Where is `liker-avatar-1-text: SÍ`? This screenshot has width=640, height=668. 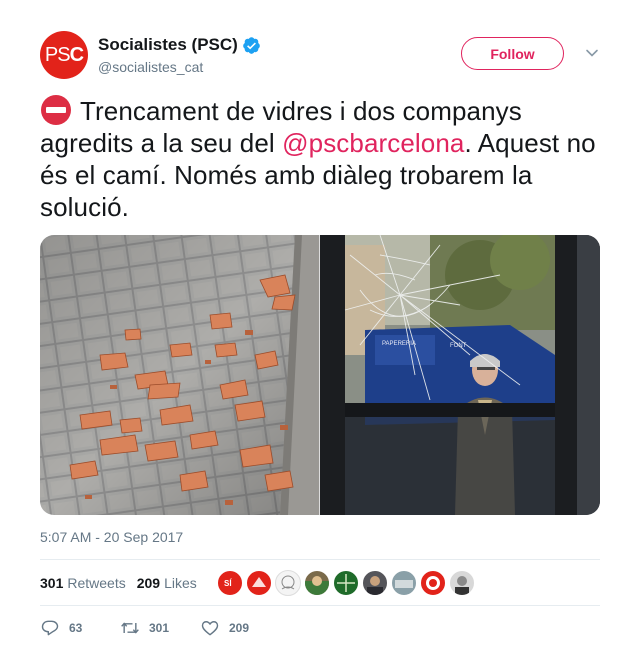
liker-avatar-1-text: SÍ is located at coordinates (228, 583).